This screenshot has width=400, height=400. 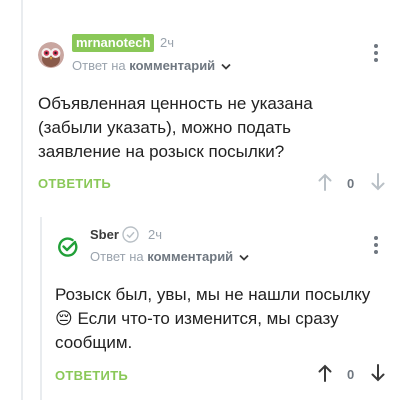 What do you see at coordinates (22, 200) in the screenshot?
I see `thread-line` at bounding box center [22, 200].